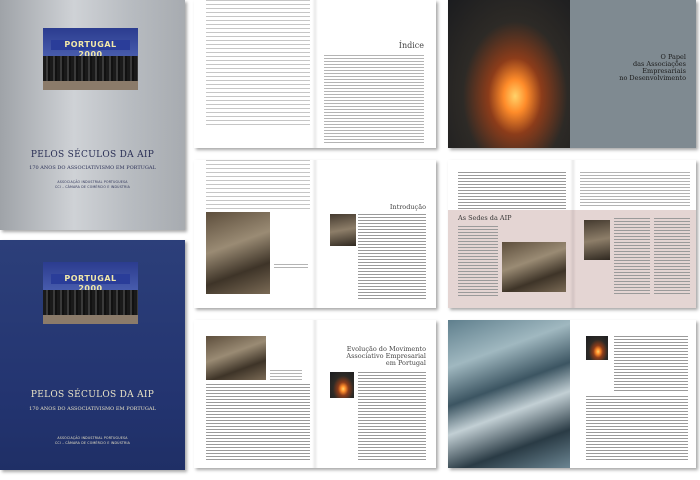 The image size is (700, 480). I want to click on sedes-title: As Sedes da AIP, so click(485, 218).